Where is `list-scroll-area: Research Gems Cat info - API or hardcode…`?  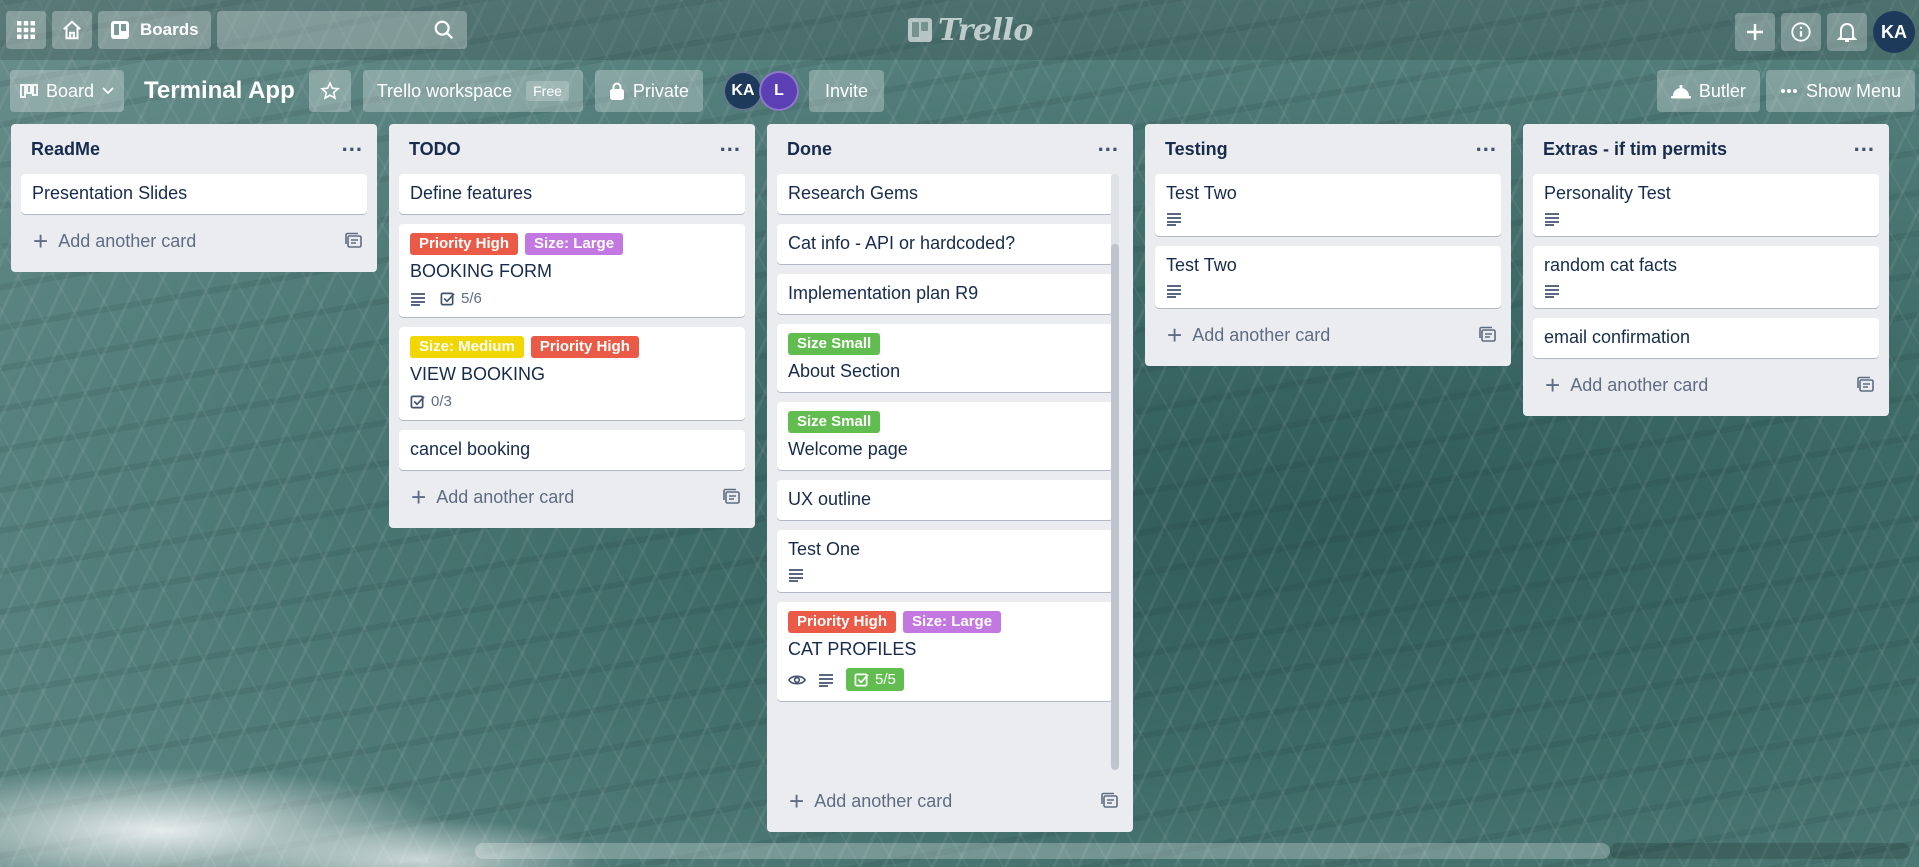 list-scroll-area: Research Gems Cat info - API or hardcode… is located at coordinates (950, 474).